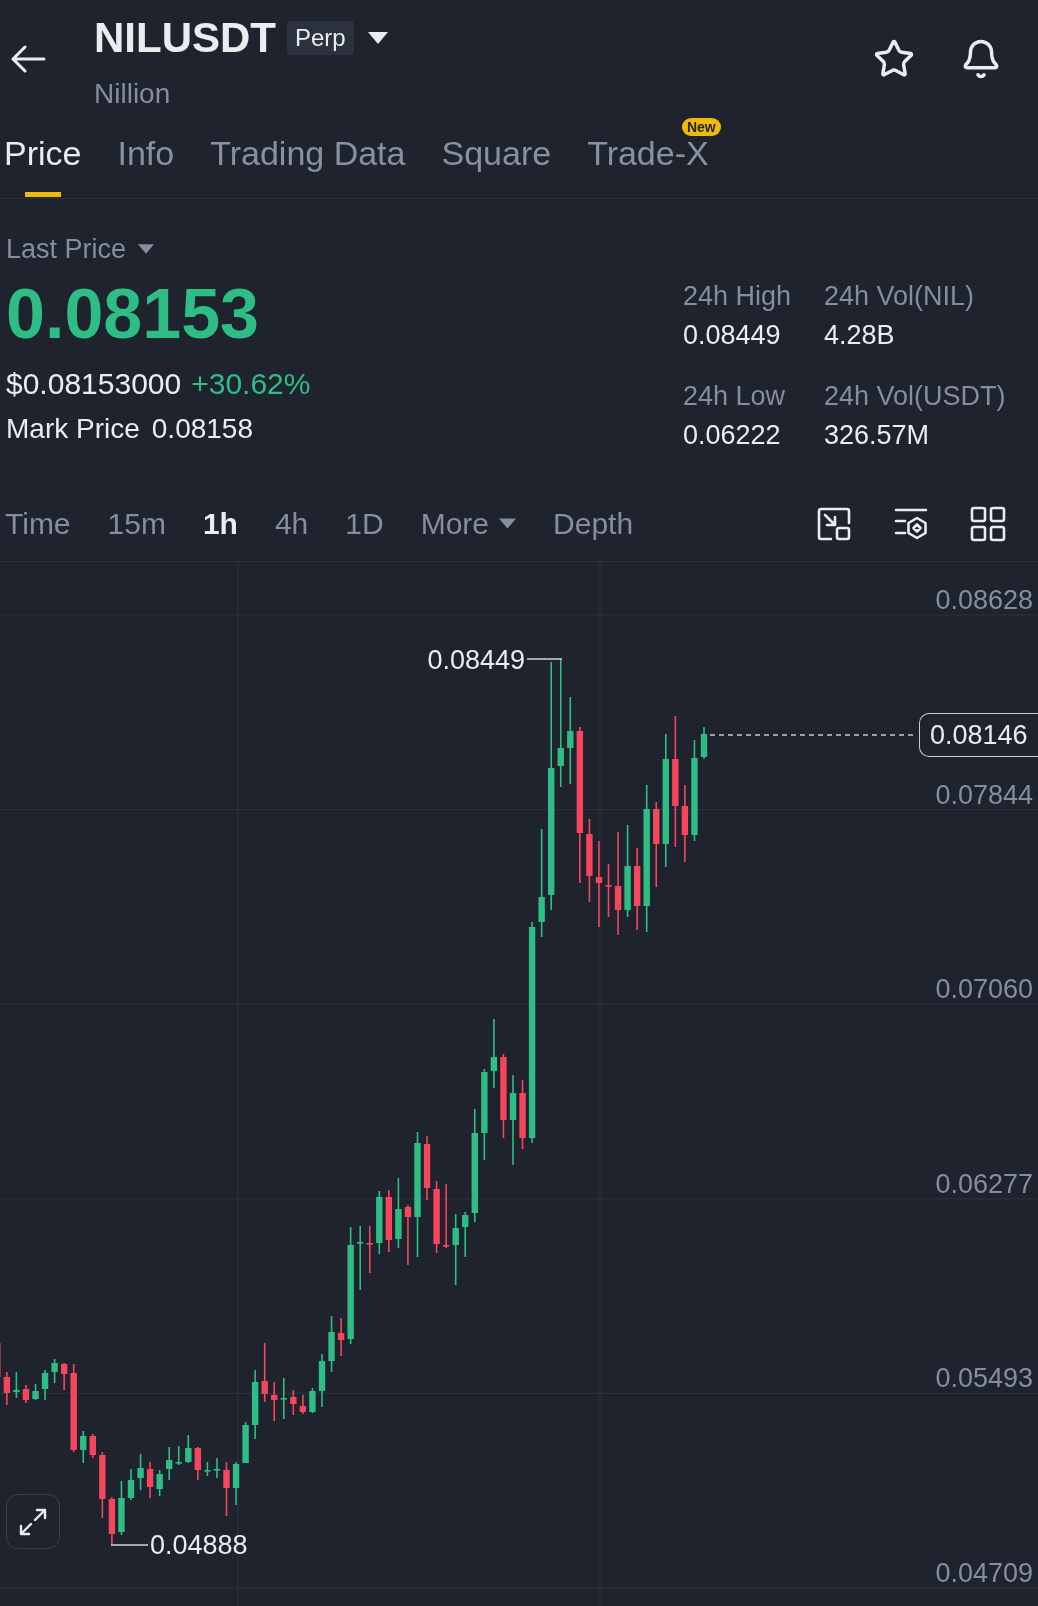  I want to click on y-axis-label: 0.08628, so click(984, 600).